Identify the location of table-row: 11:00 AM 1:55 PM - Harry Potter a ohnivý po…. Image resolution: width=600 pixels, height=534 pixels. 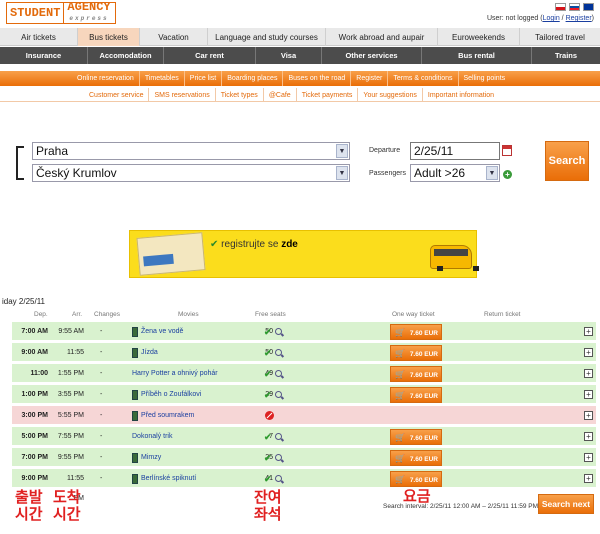
(304, 380).